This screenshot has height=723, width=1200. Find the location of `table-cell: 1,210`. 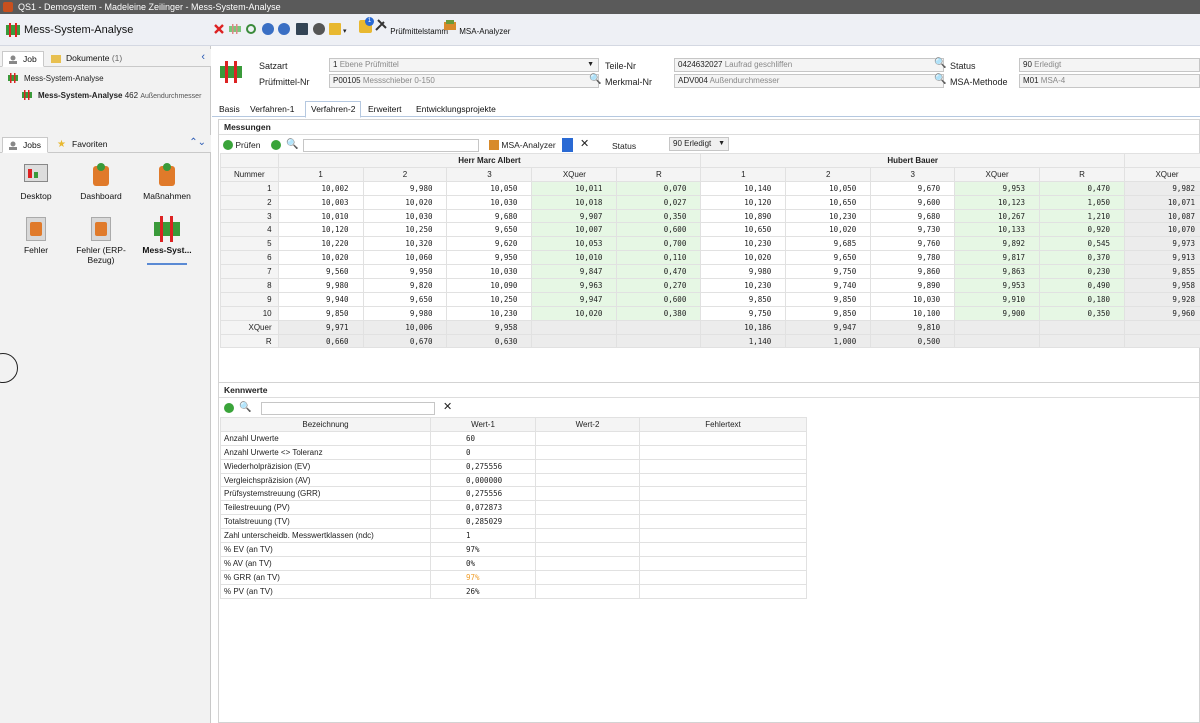

table-cell: 1,210 is located at coordinates (1082, 216).